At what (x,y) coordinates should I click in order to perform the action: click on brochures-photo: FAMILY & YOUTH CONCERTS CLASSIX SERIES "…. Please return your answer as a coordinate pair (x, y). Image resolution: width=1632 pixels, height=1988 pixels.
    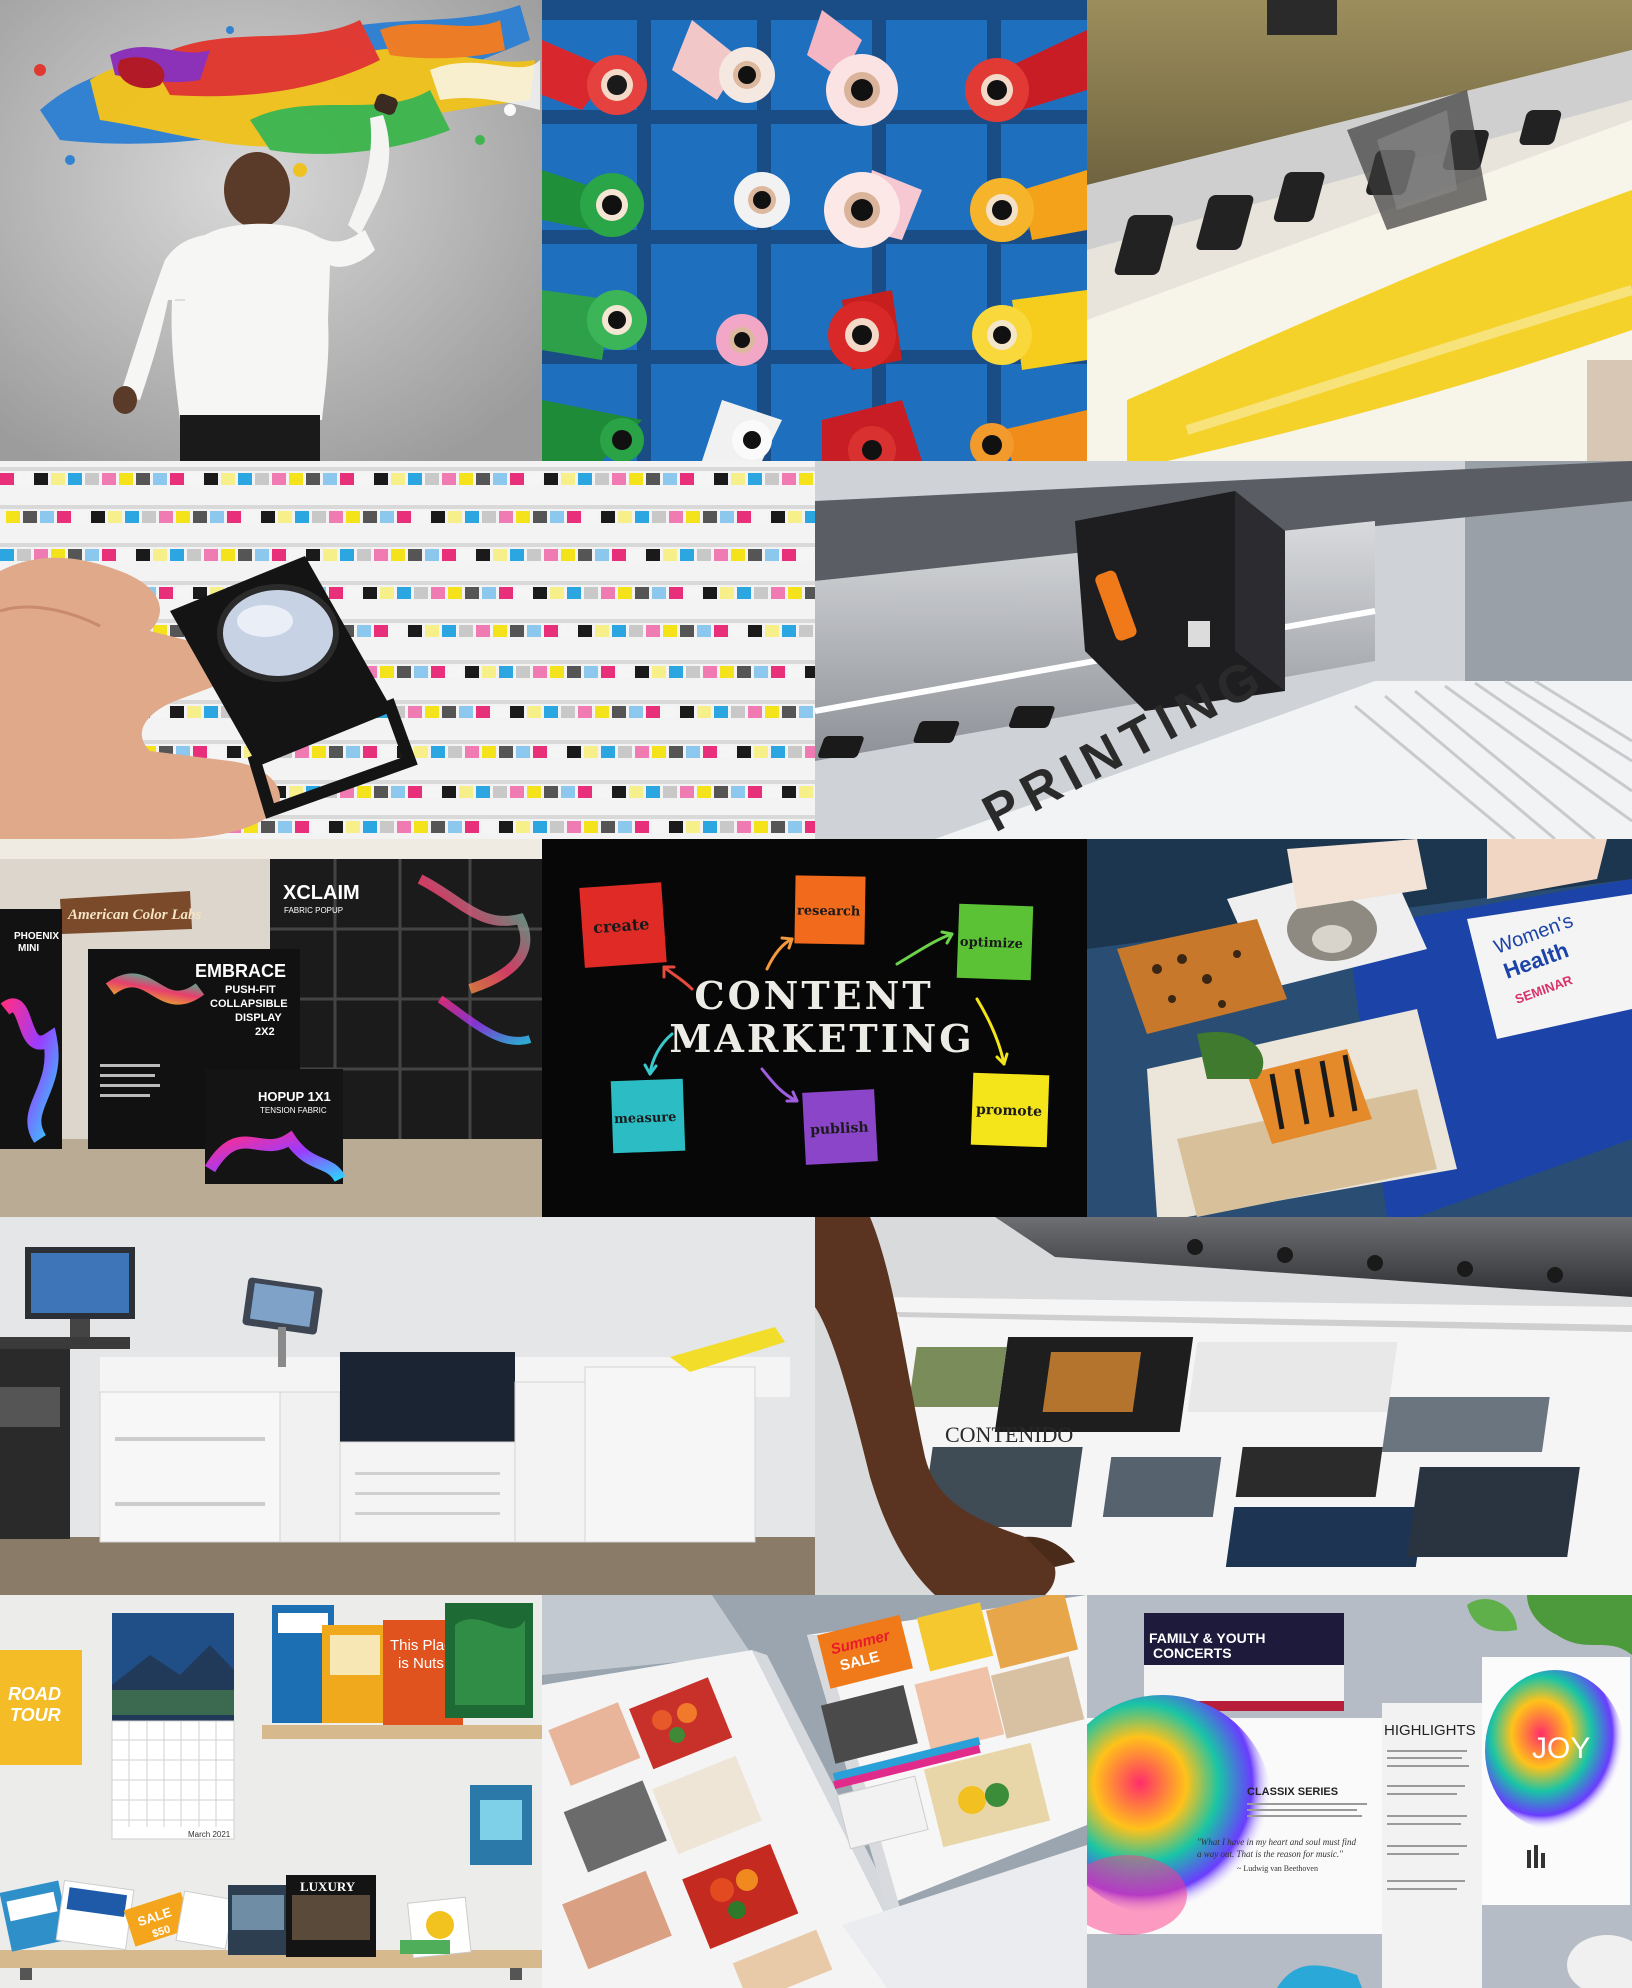
    Looking at the image, I should click on (1359, 1791).